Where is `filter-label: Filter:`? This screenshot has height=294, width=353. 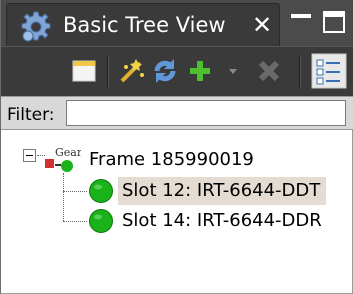
filter-label: Filter: is located at coordinates (31, 115).